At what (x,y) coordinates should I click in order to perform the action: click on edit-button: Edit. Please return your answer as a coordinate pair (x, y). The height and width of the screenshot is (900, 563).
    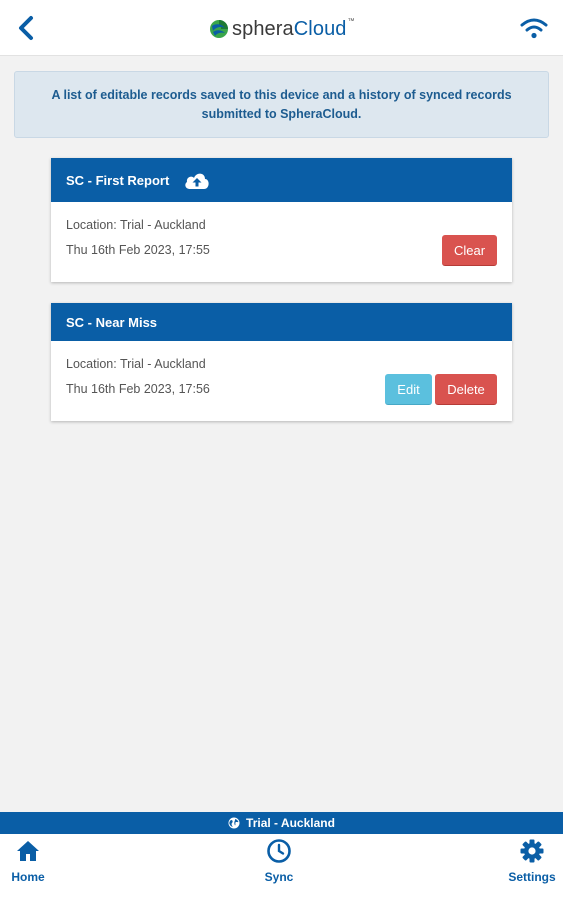
    Looking at the image, I should click on (408, 389).